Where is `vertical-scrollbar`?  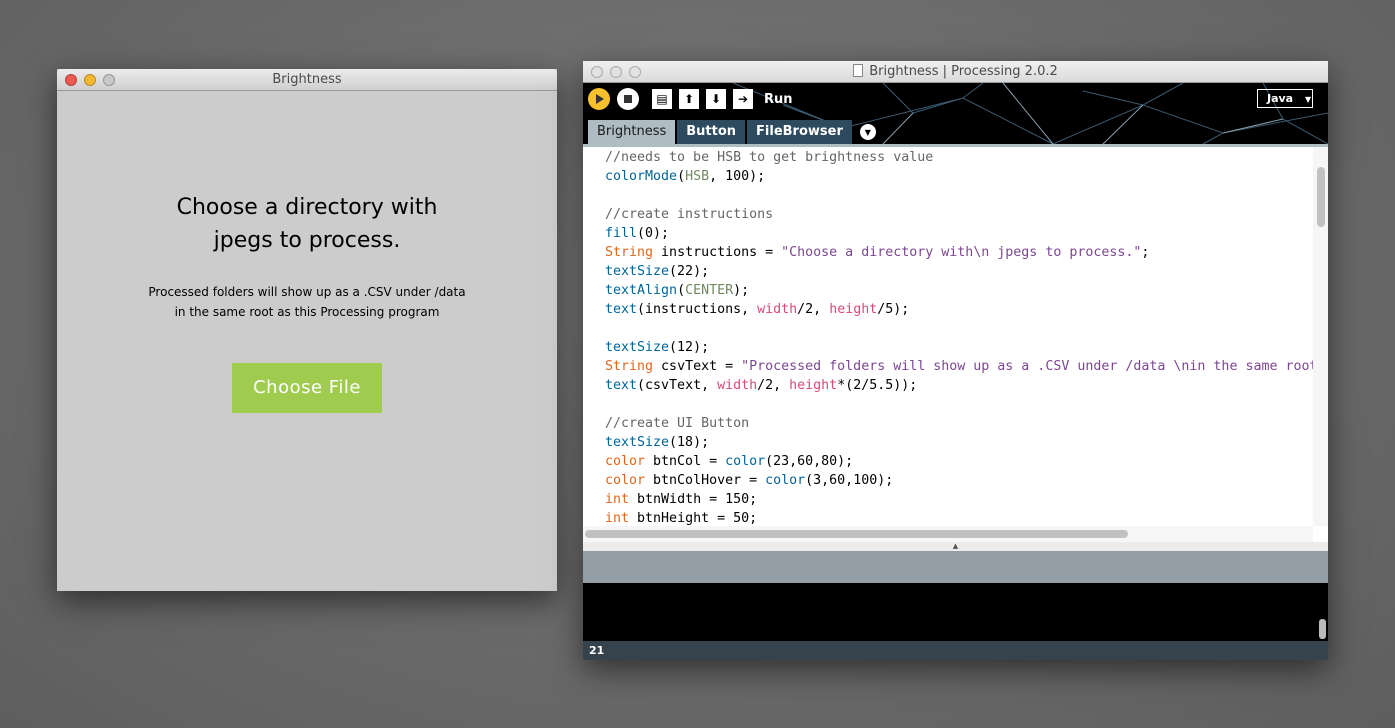
vertical-scrollbar is located at coordinates (1320, 336).